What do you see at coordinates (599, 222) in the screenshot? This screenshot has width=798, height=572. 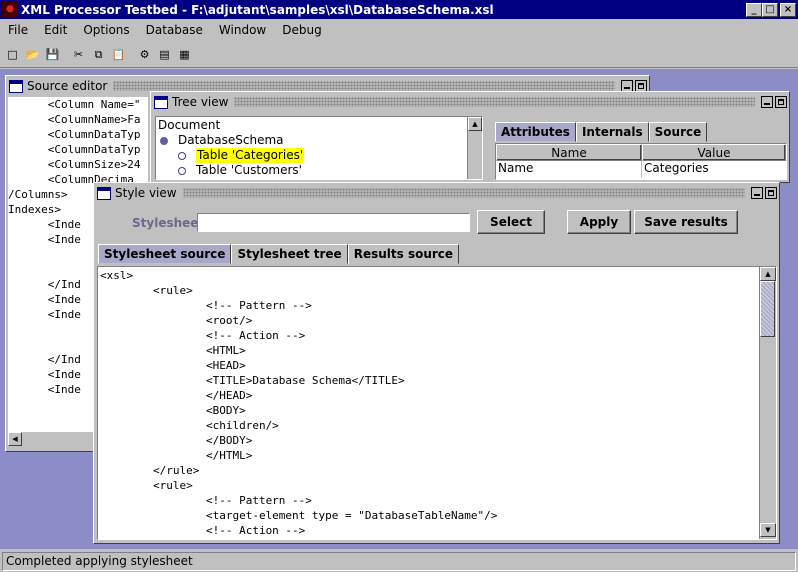 I see `apply-button: Apply` at bounding box center [599, 222].